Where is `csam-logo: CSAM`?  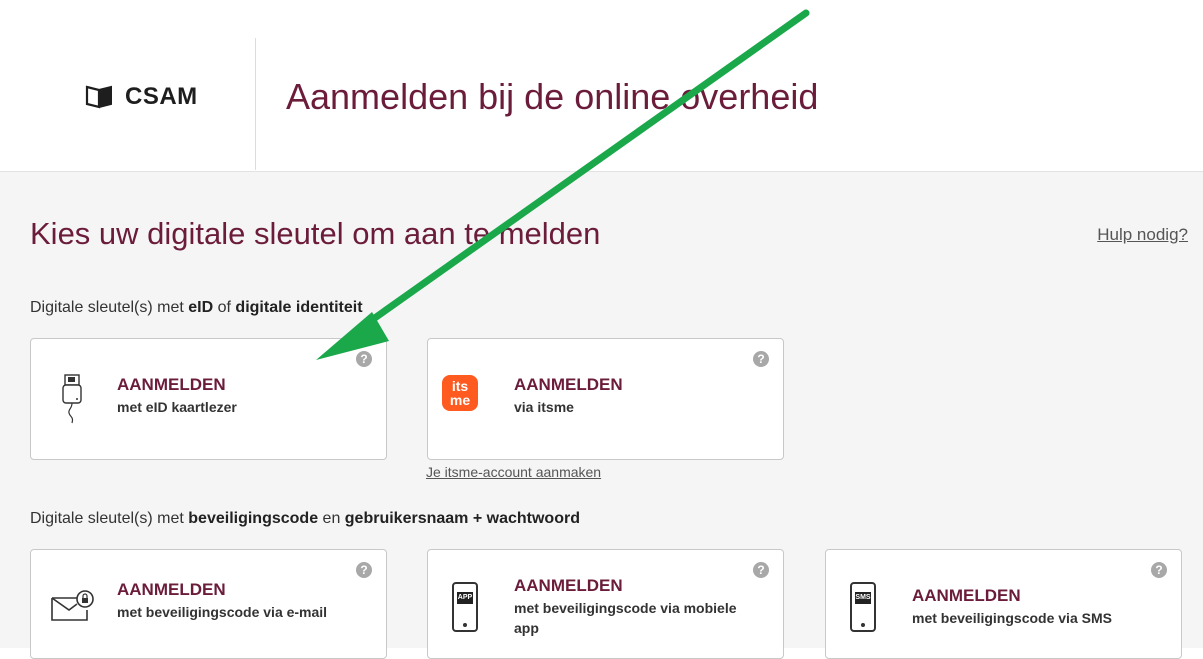
csam-logo: CSAM is located at coordinates (141, 97).